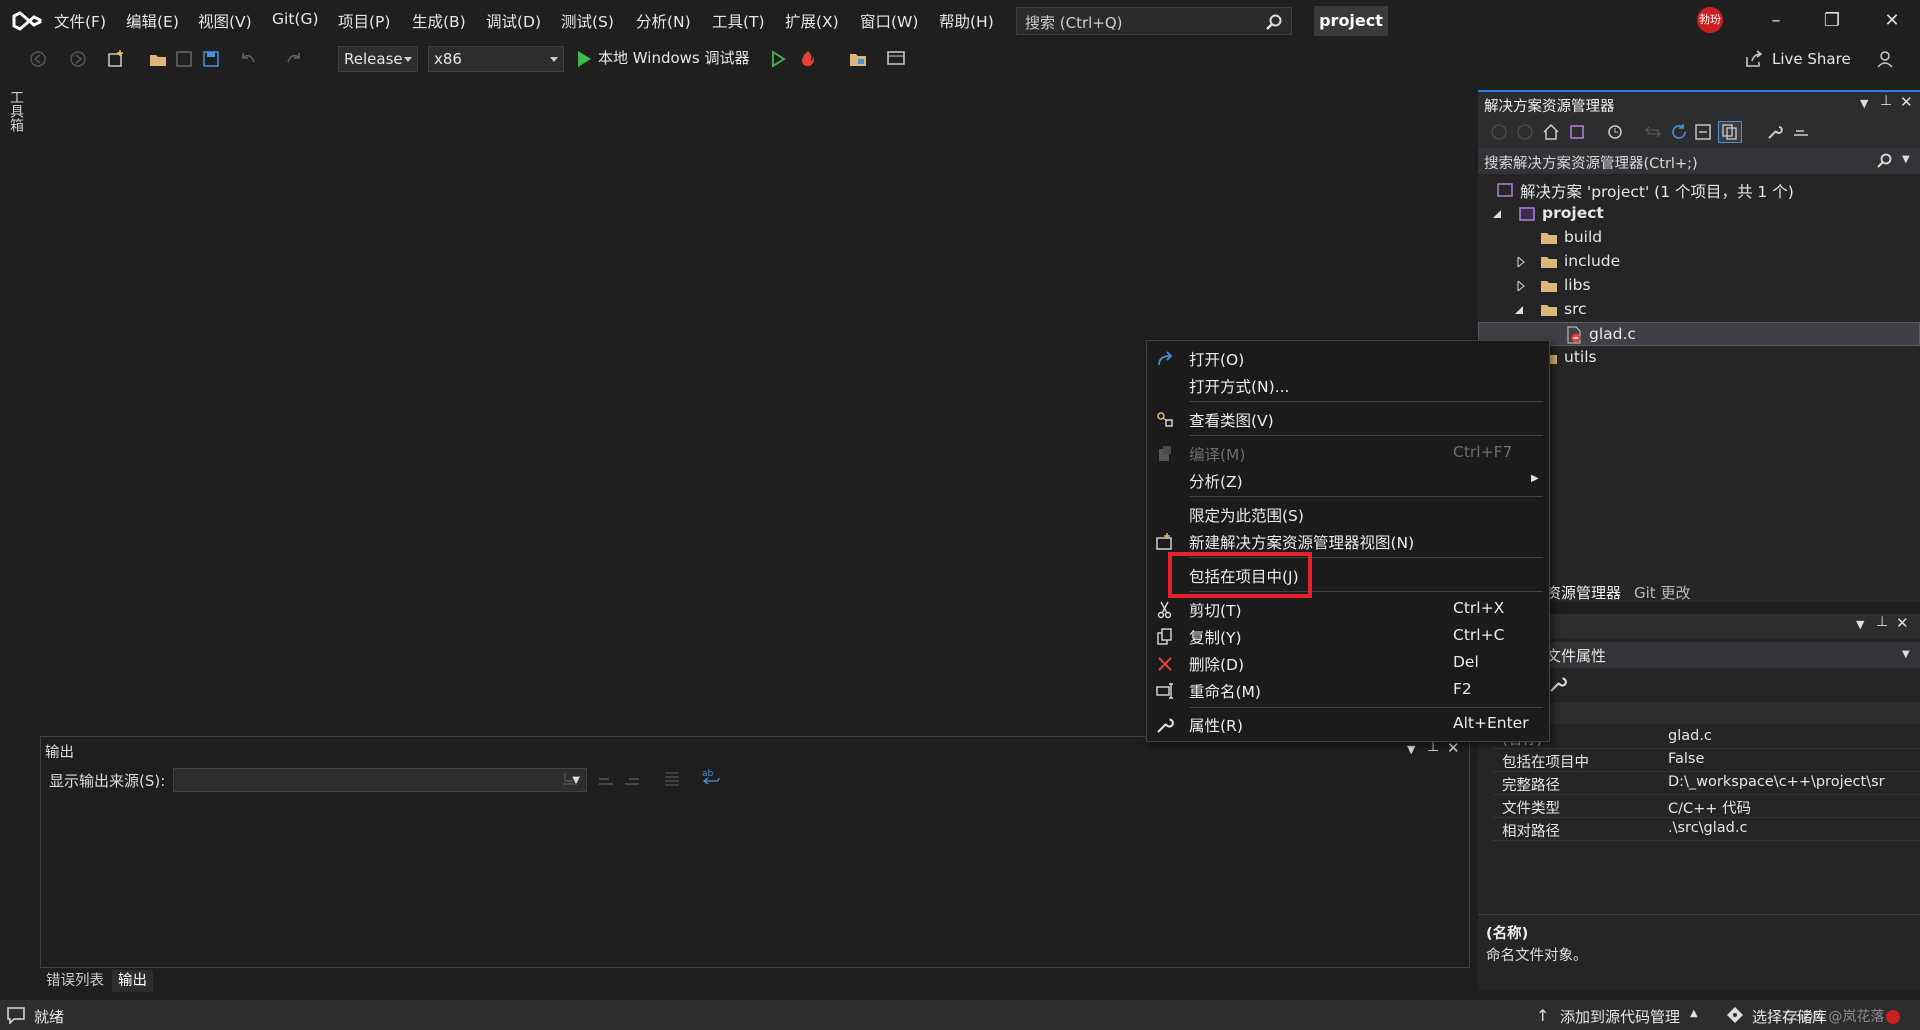 The image size is (1920, 1030). What do you see at coordinates (16, 1015) in the screenshot?
I see `notification-icon` at bounding box center [16, 1015].